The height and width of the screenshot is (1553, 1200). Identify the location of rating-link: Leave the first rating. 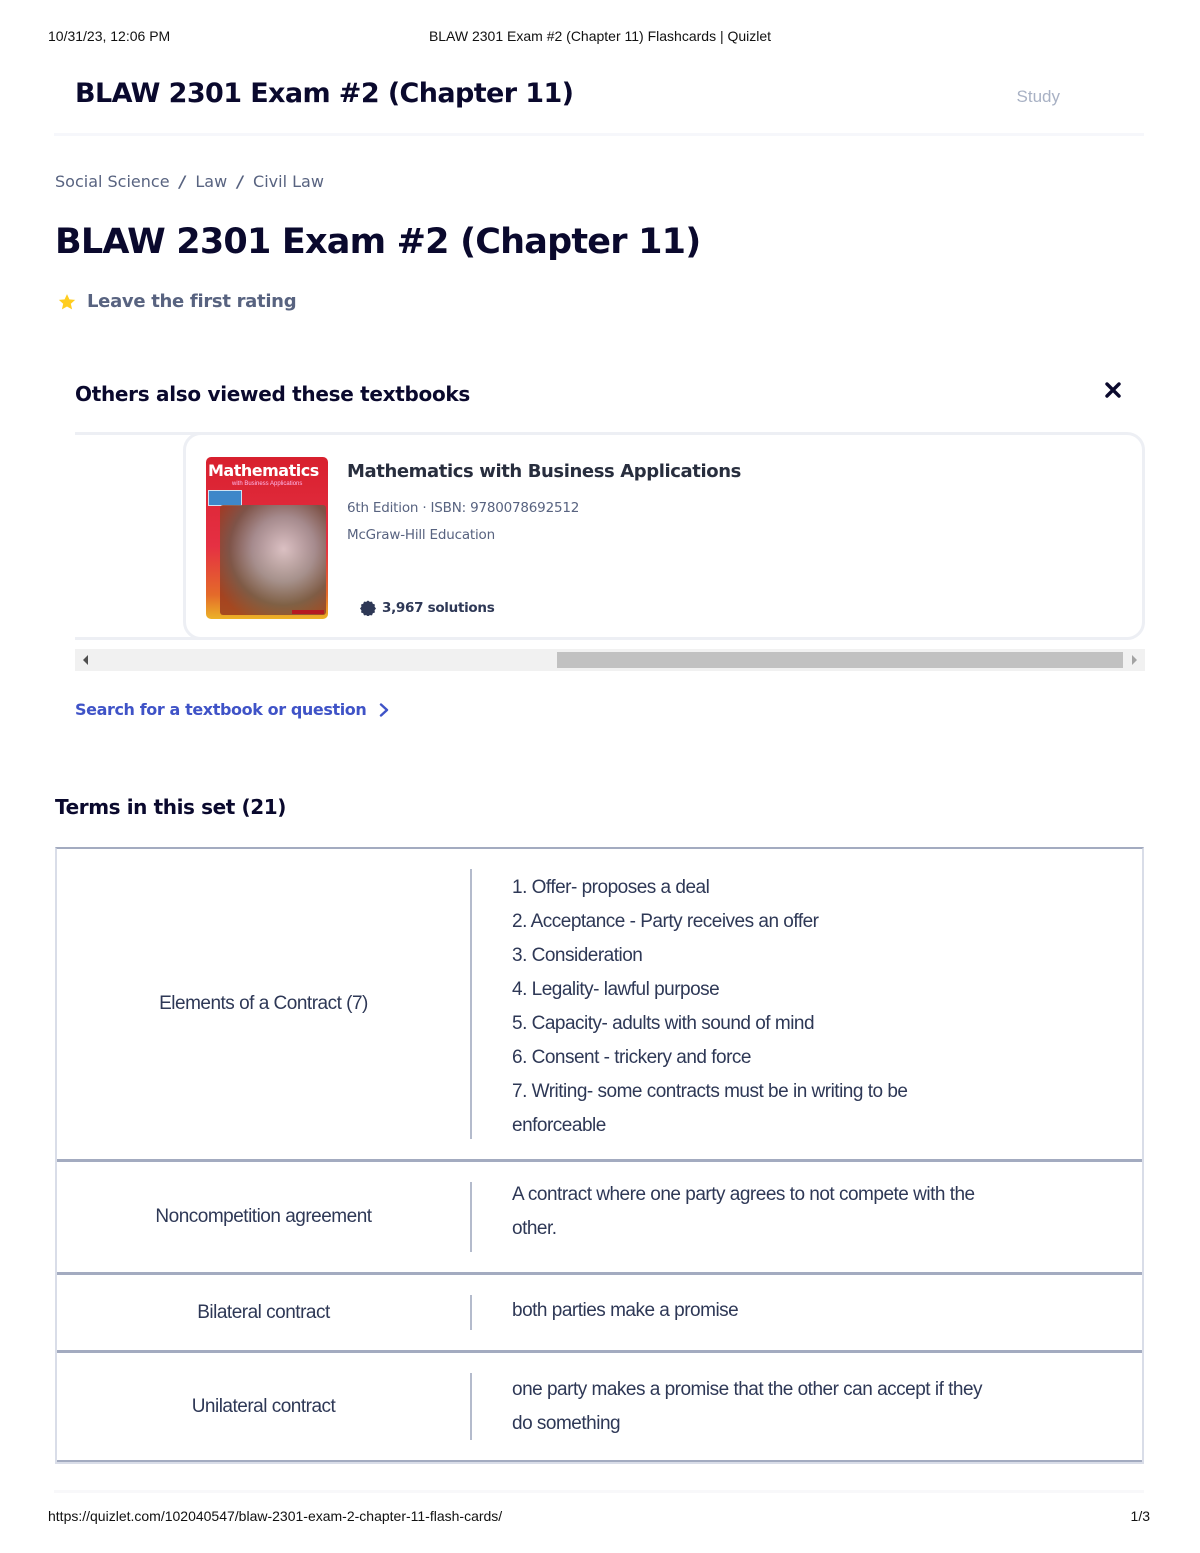
(177, 301).